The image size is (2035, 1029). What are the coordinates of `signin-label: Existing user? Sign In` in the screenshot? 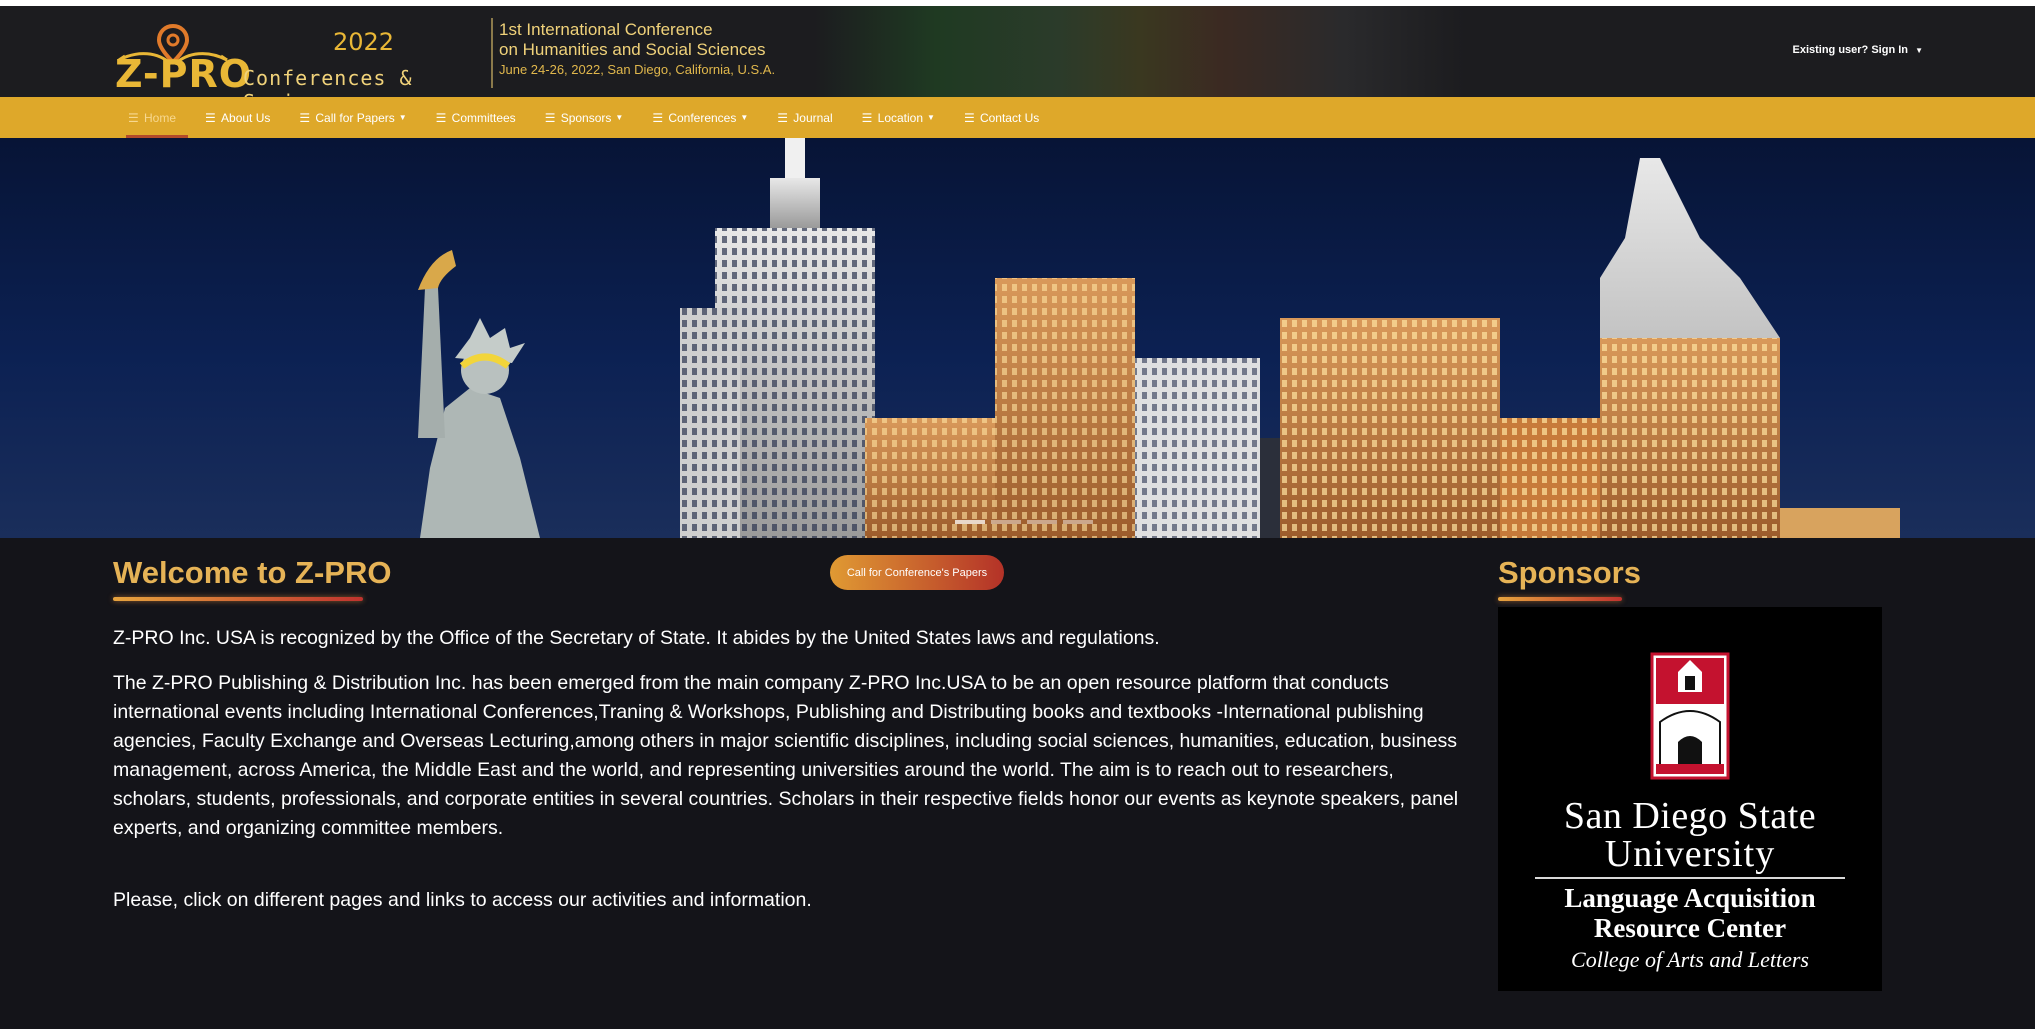 It's located at (1850, 50).